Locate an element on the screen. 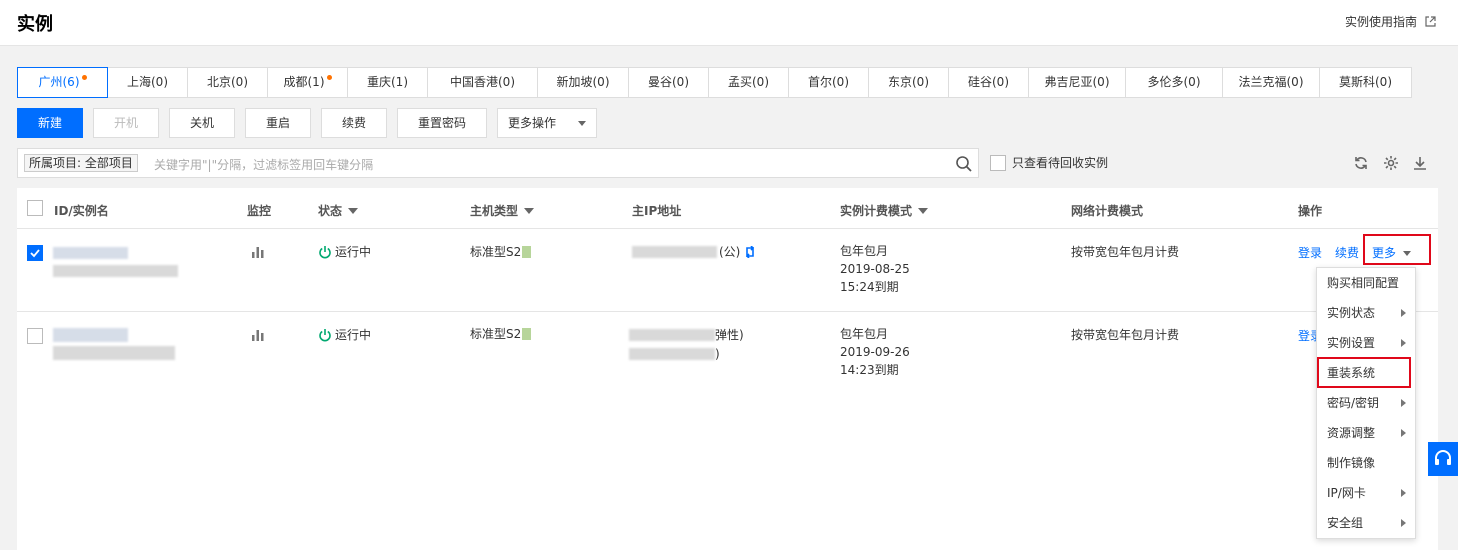 This screenshot has height=550, width=1458. project-filter-tag: 所属项目: 全部项目 is located at coordinates (81, 163).